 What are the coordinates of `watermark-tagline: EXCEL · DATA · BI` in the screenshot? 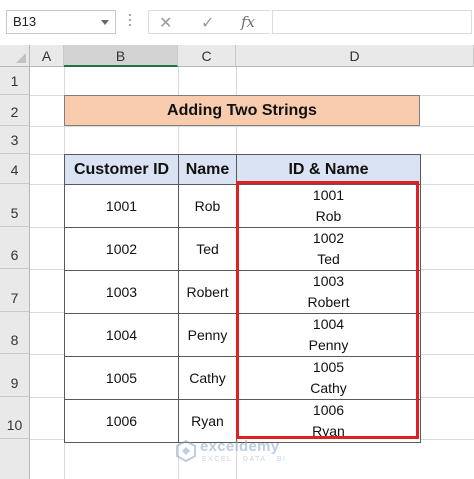 It's located at (244, 459).